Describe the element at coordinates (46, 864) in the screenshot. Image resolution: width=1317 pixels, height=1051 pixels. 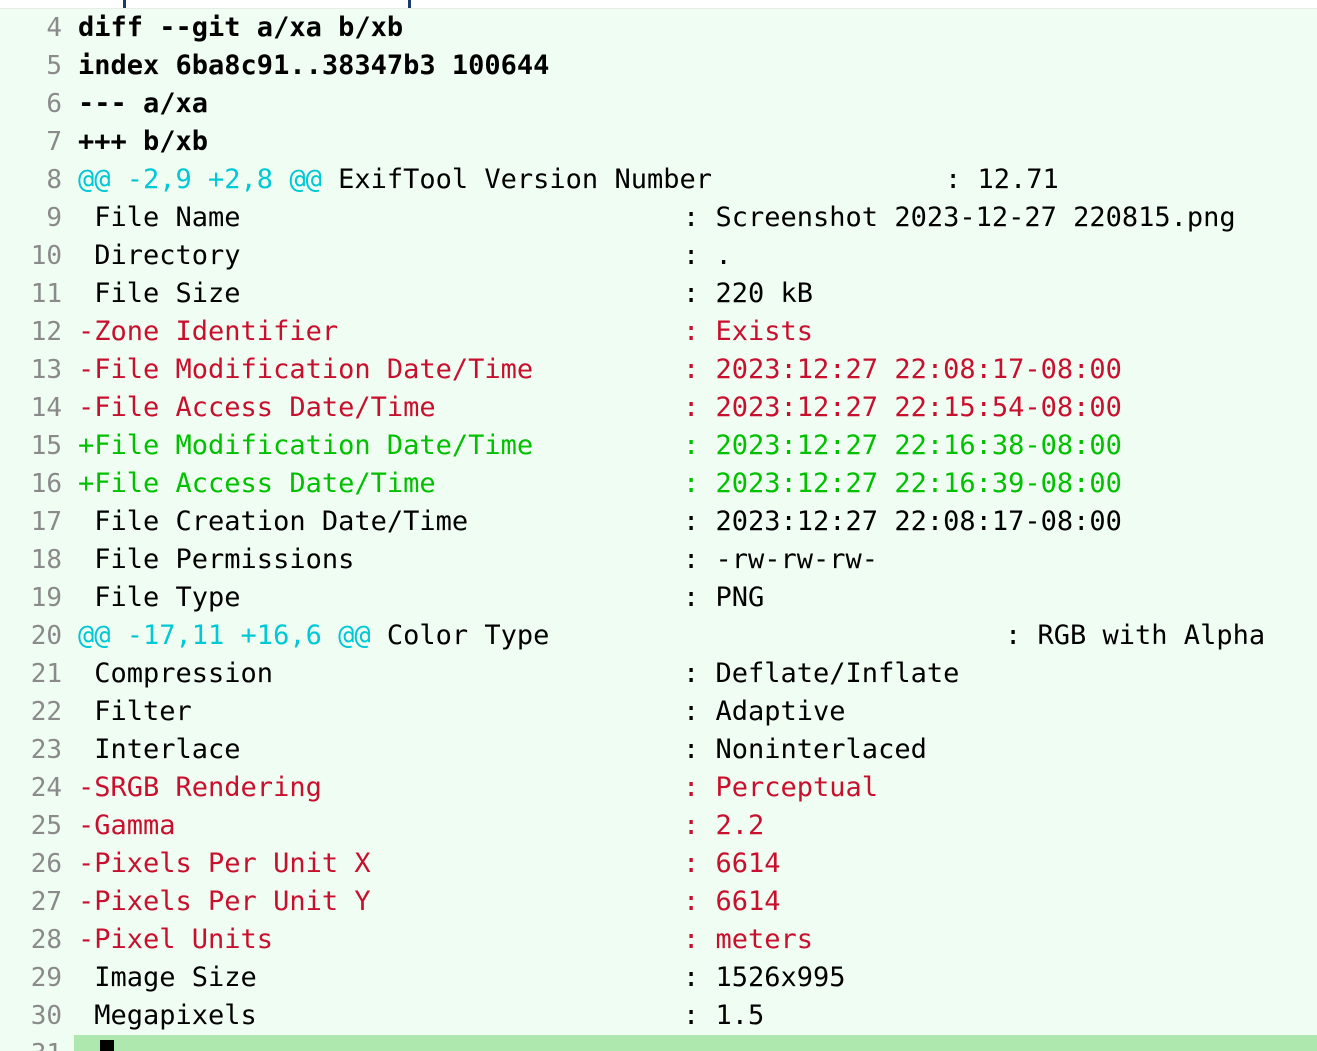
I see `line-number: 26` at that location.